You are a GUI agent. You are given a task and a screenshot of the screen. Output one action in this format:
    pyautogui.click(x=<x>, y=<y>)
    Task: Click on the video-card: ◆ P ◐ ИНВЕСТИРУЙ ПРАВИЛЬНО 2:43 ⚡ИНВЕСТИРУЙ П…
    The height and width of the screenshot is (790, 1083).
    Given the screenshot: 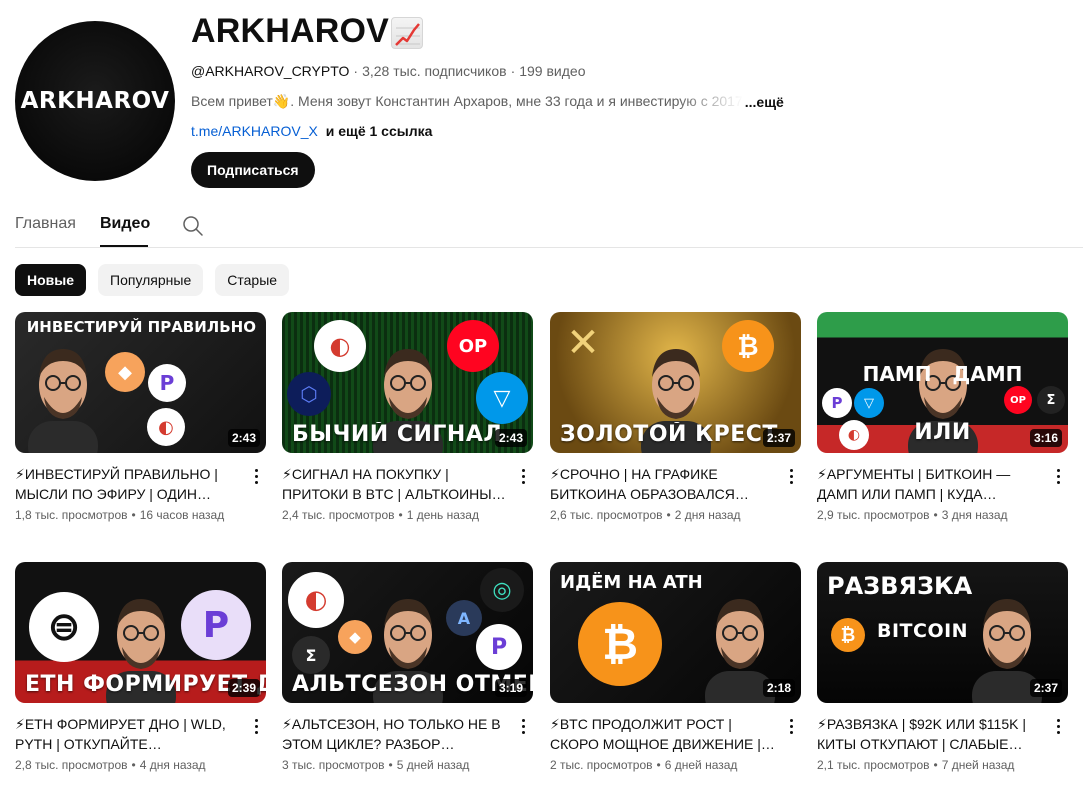 What is the action you would take?
    pyautogui.click(x=140, y=417)
    